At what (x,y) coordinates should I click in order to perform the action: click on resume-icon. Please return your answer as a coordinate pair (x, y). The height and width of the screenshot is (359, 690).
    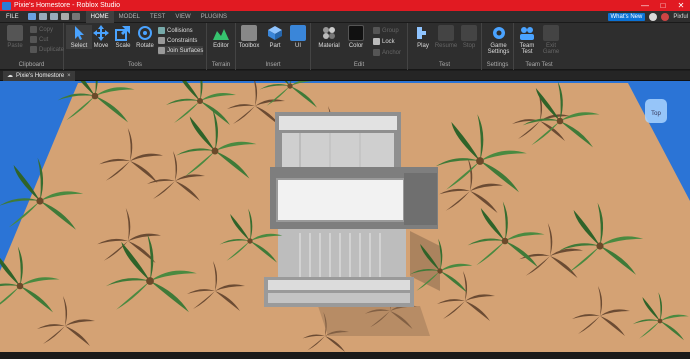
    Looking at the image, I should click on (446, 33).